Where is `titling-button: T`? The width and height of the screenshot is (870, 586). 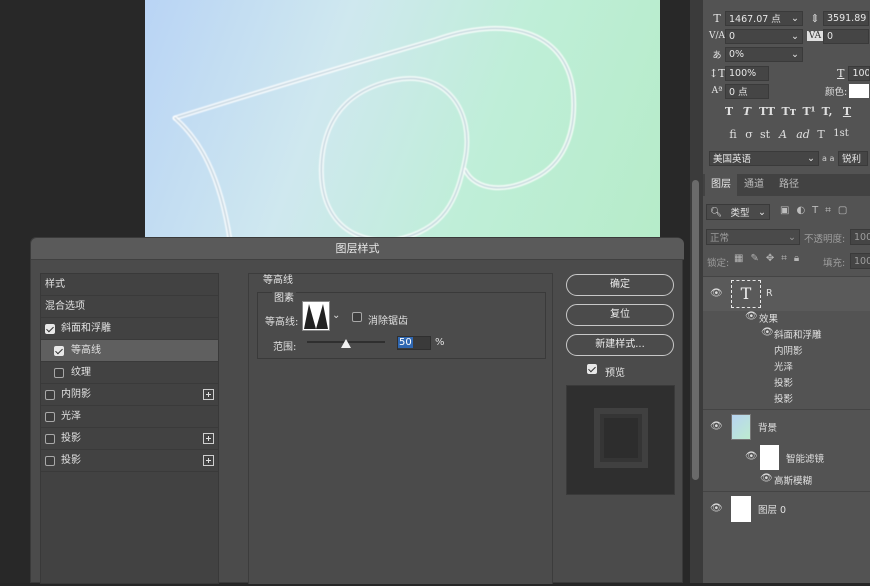
titling-button: T is located at coordinates (821, 134).